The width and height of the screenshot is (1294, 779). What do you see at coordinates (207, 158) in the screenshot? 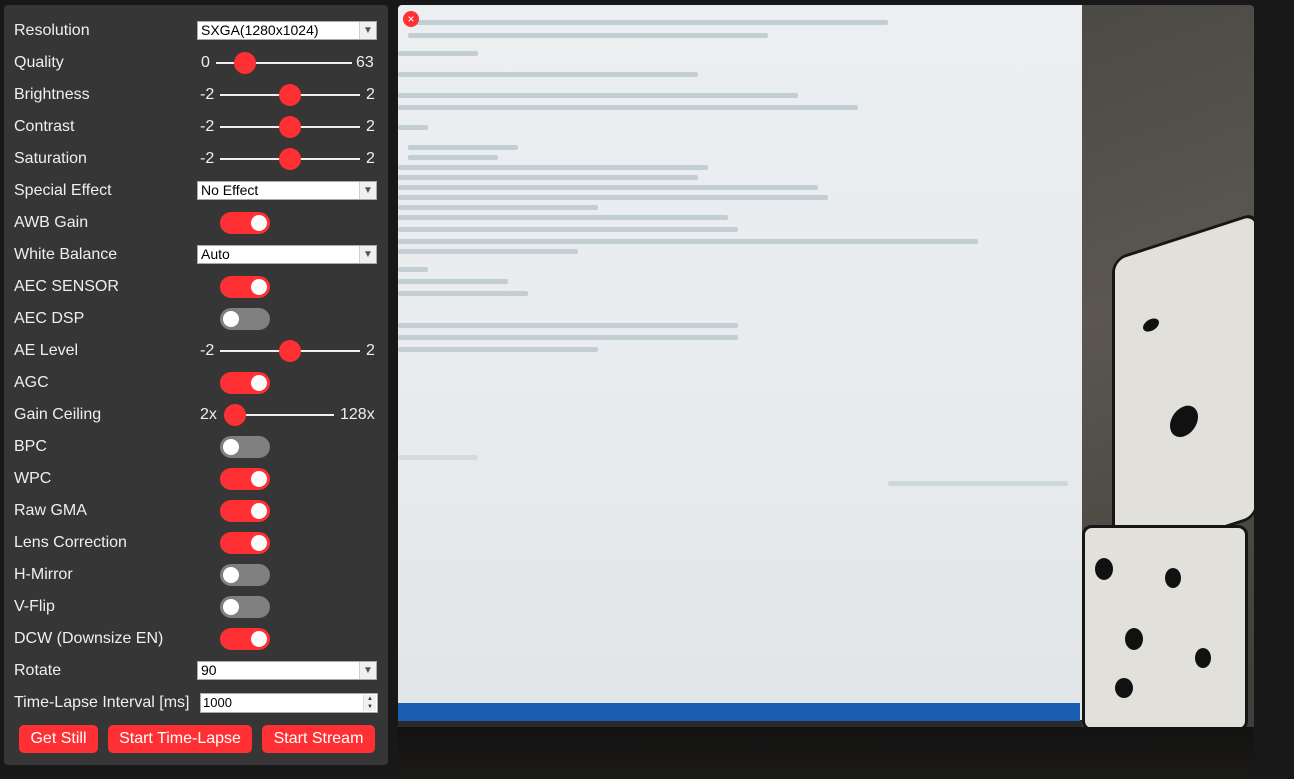
I see `saturation-min: -2` at bounding box center [207, 158].